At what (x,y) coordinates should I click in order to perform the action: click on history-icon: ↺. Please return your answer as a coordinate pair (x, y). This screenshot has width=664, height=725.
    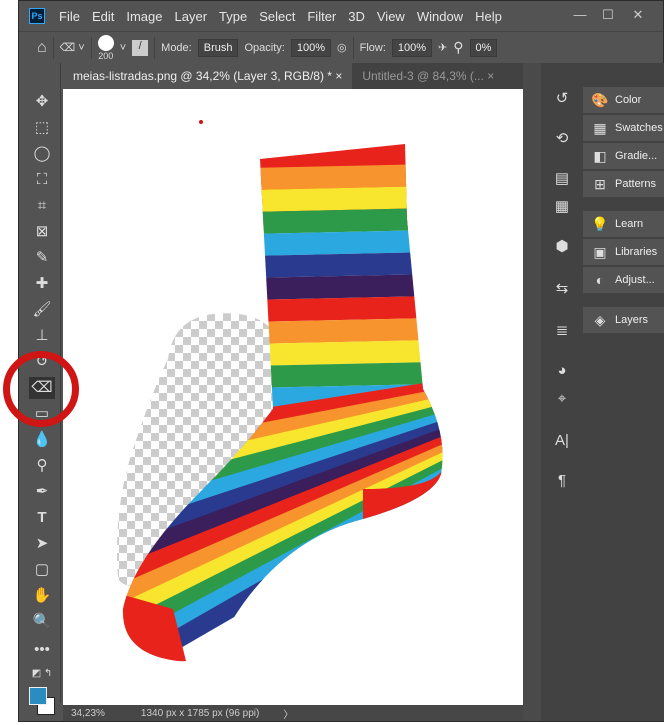
    Looking at the image, I should click on (562, 99).